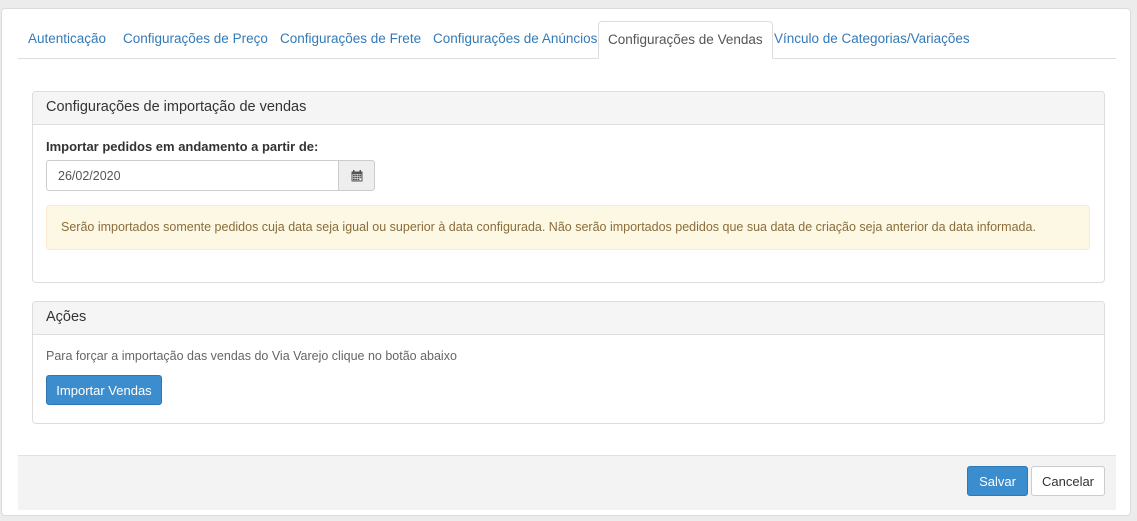 This screenshot has height=521, width=1137. Describe the element at coordinates (350, 39) in the screenshot. I see `tab-configuracoes-frete: Configurações de Frete` at that location.